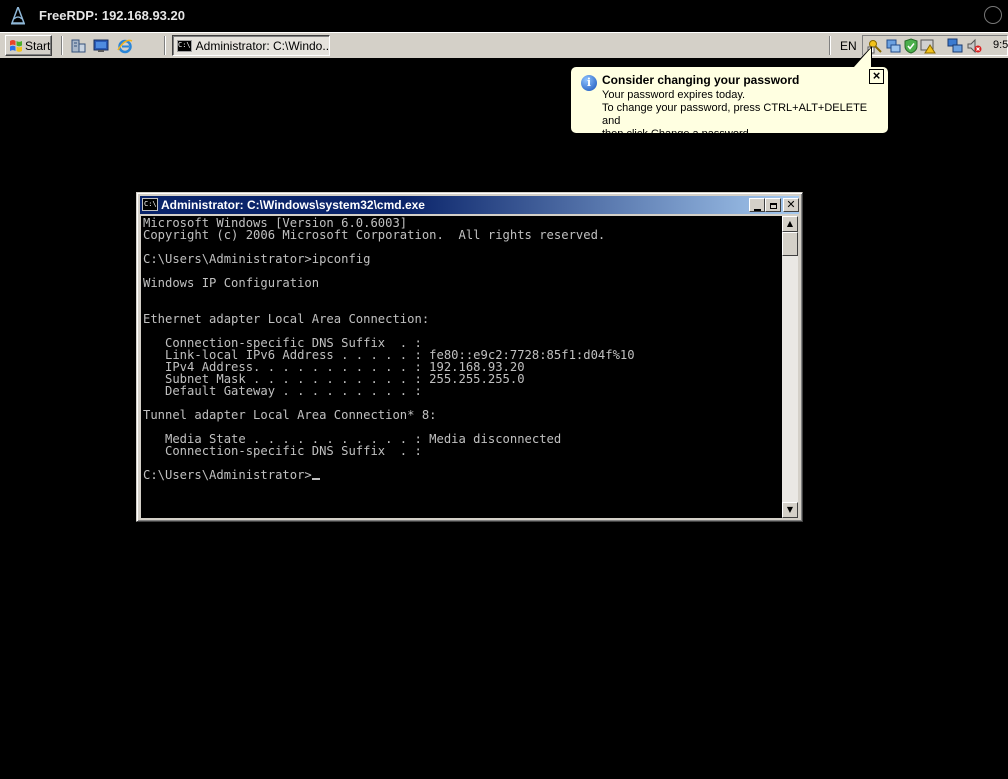 The height and width of the screenshot is (779, 1008). I want to click on balloon-close-button: ×, so click(876, 76).